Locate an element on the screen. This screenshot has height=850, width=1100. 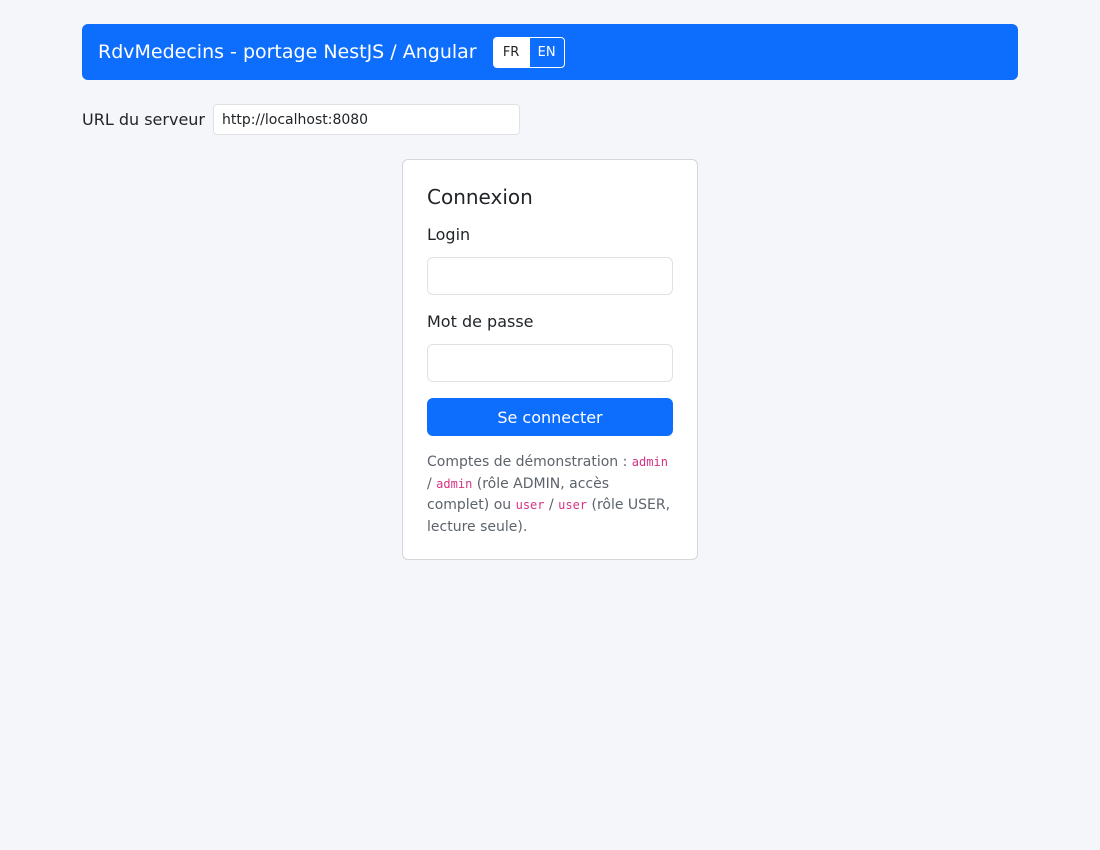
login-card-title: Connexion is located at coordinates (480, 197).